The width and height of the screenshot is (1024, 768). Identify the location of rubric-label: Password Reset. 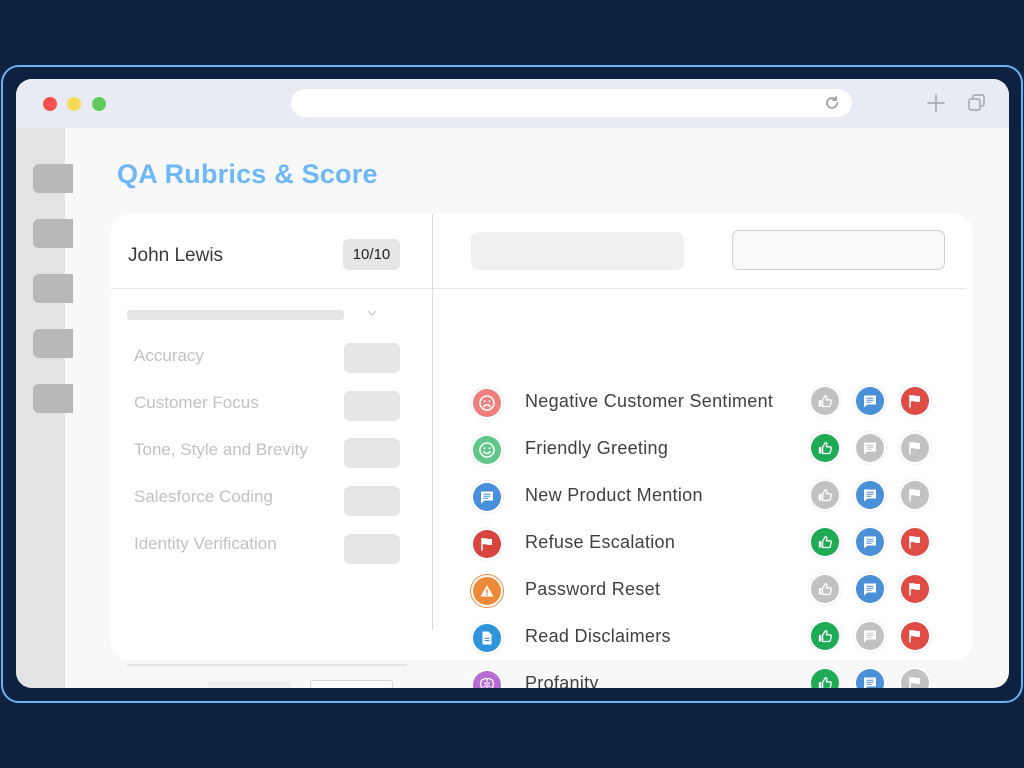
(593, 589).